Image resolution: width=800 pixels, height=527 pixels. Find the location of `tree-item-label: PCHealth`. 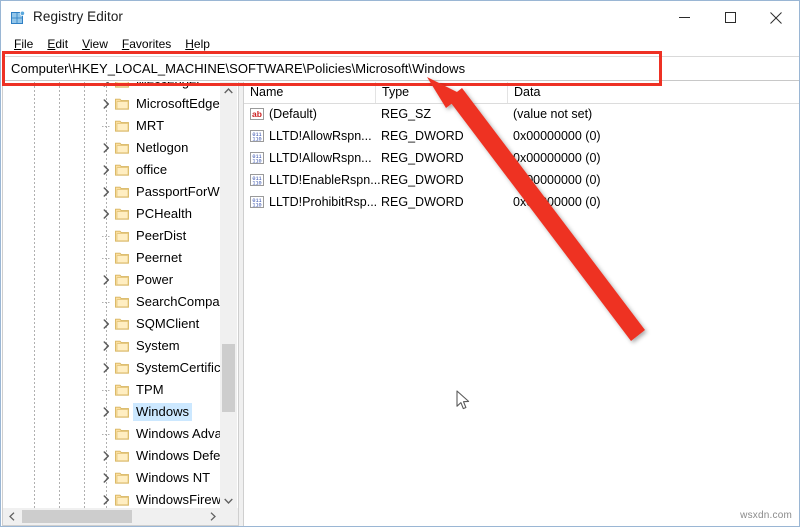

tree-item-label: PCHealth is located at coordinates (164, 213).